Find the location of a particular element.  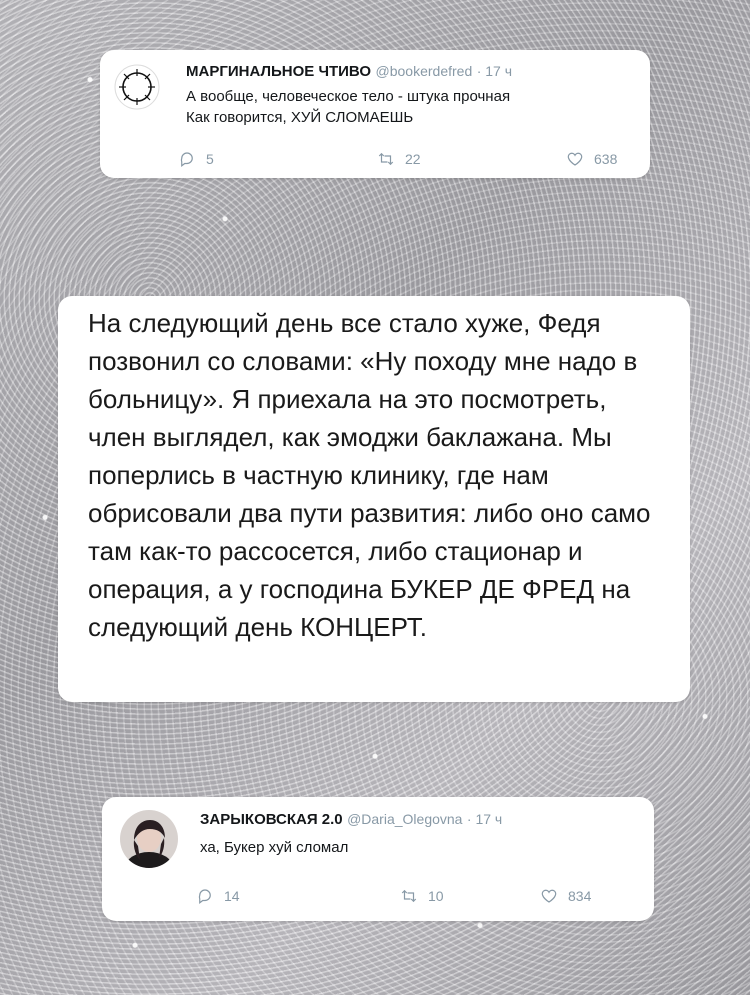

tweet-header: МАРГИНАЛЬНОЕ ЧТИВО @bookerdefred · 17 ч is located at coordinates (349, 72).